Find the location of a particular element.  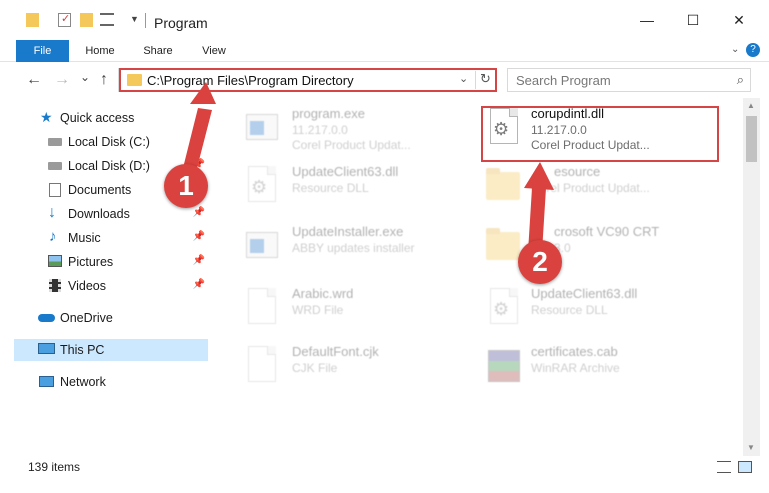

file-item: Arabic.wrd WRD File is located at coordinates (352, 310).